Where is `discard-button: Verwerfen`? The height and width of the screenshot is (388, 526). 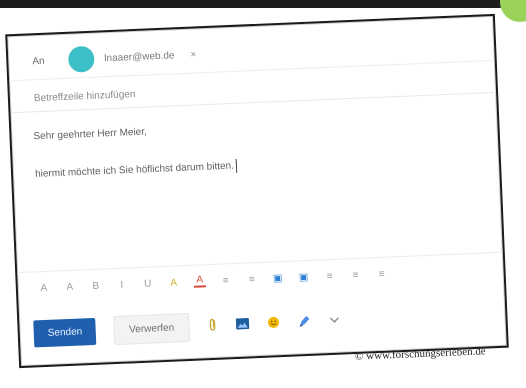 discard-button: Verwerfen is located at coordinates (151, 328).